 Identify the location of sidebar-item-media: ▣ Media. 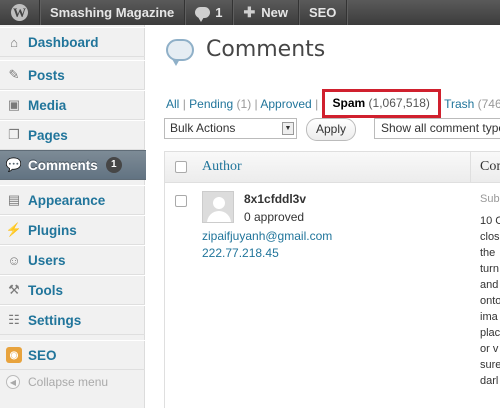
(72, 105).